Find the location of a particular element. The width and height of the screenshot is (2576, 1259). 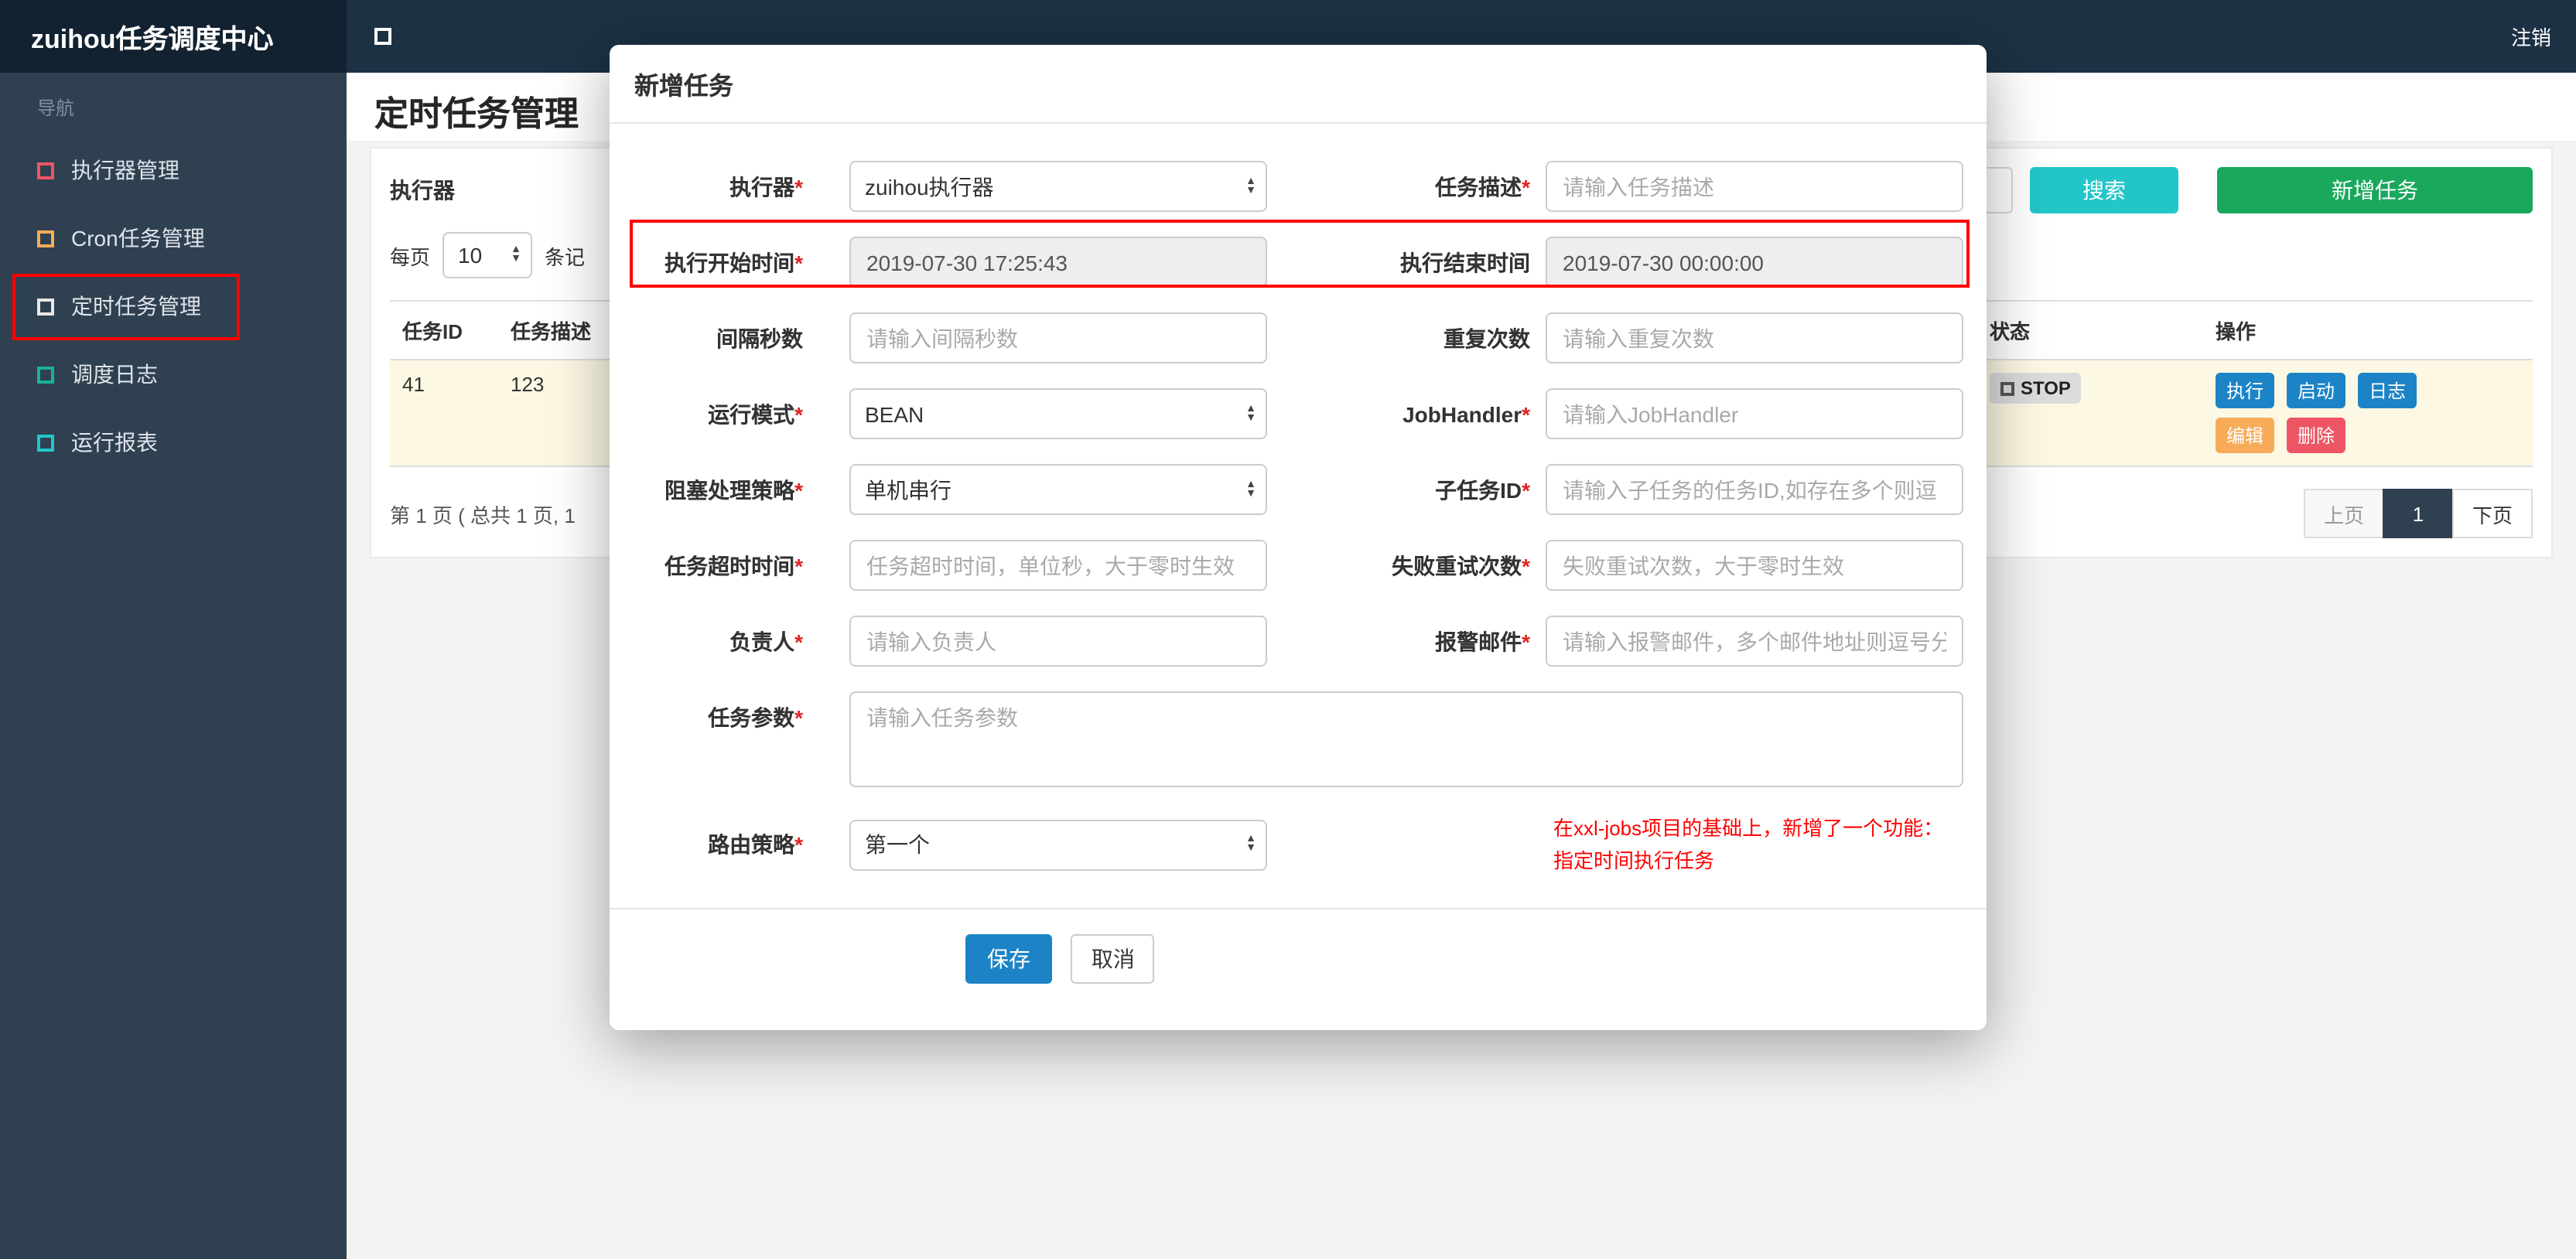

pager-buttons: 上页 1 下页 is located at coordinates (2418, 514).